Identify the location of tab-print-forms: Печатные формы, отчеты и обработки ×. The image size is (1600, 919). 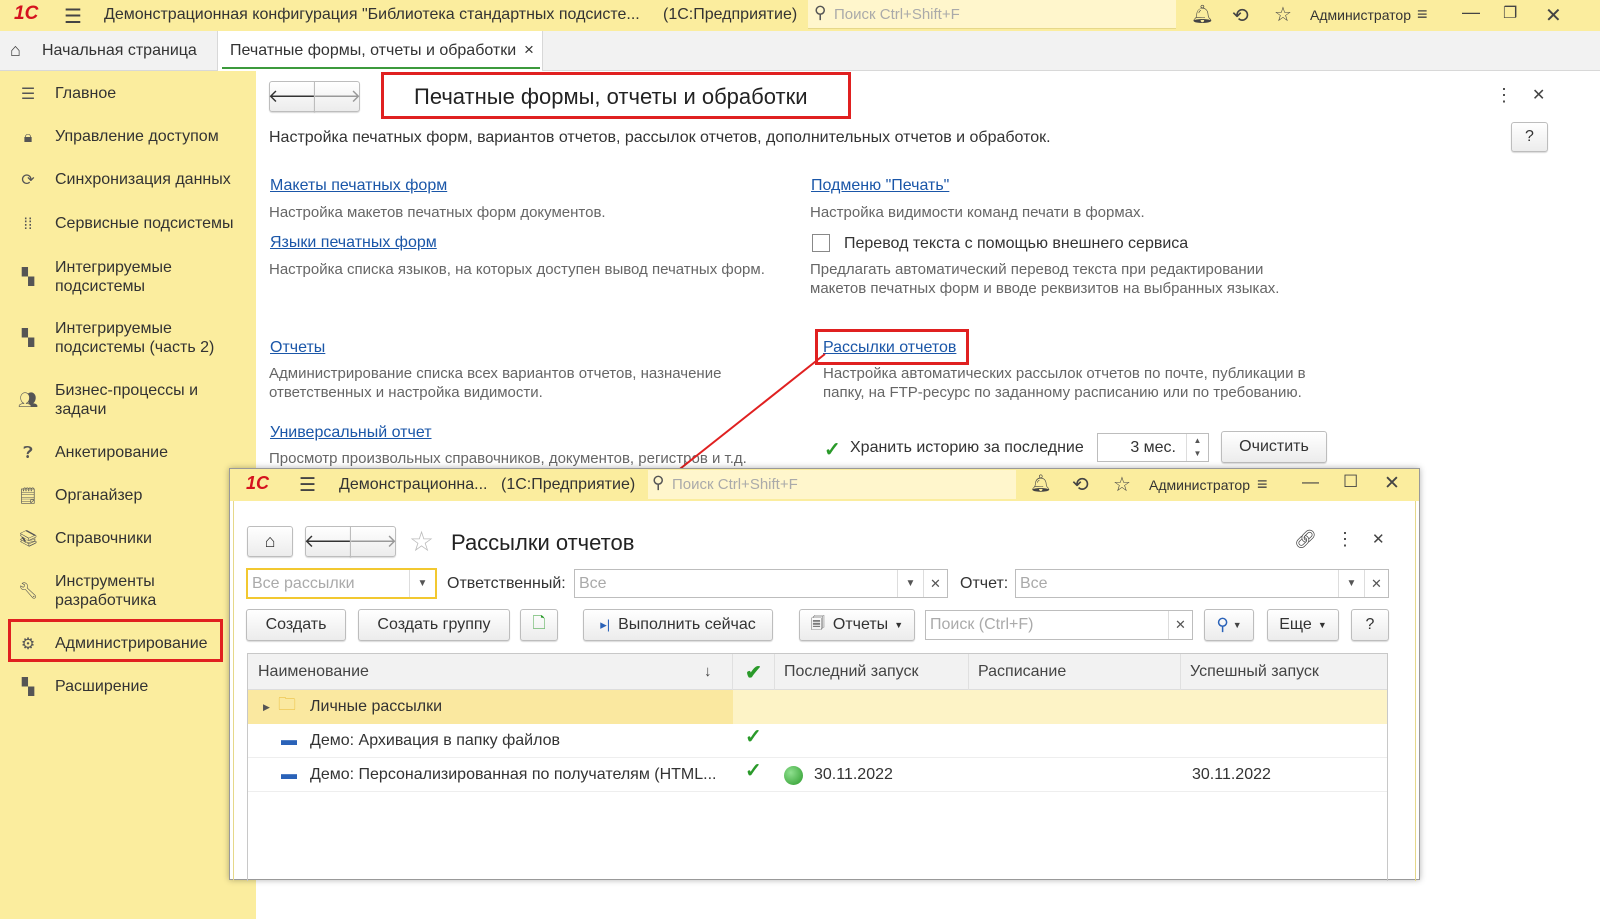
(380, 51).